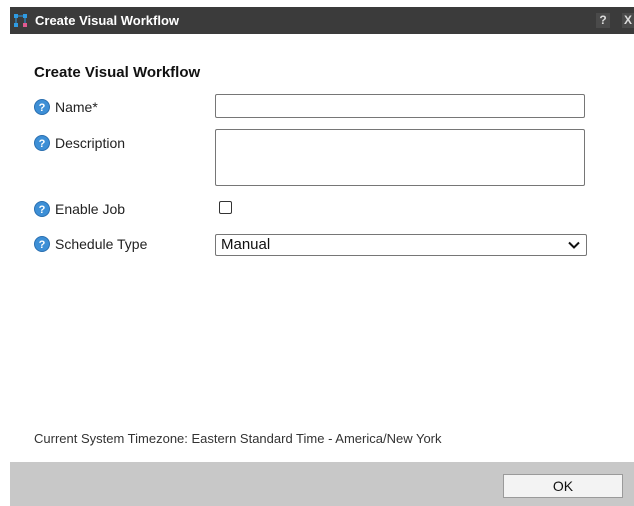 The width and height of the screenshot is (634, 506). What do you see at coordinates (107, 20) in the screenshot?
I see `window-title: Create Visual Workflow` at bounding box center [107, 20].